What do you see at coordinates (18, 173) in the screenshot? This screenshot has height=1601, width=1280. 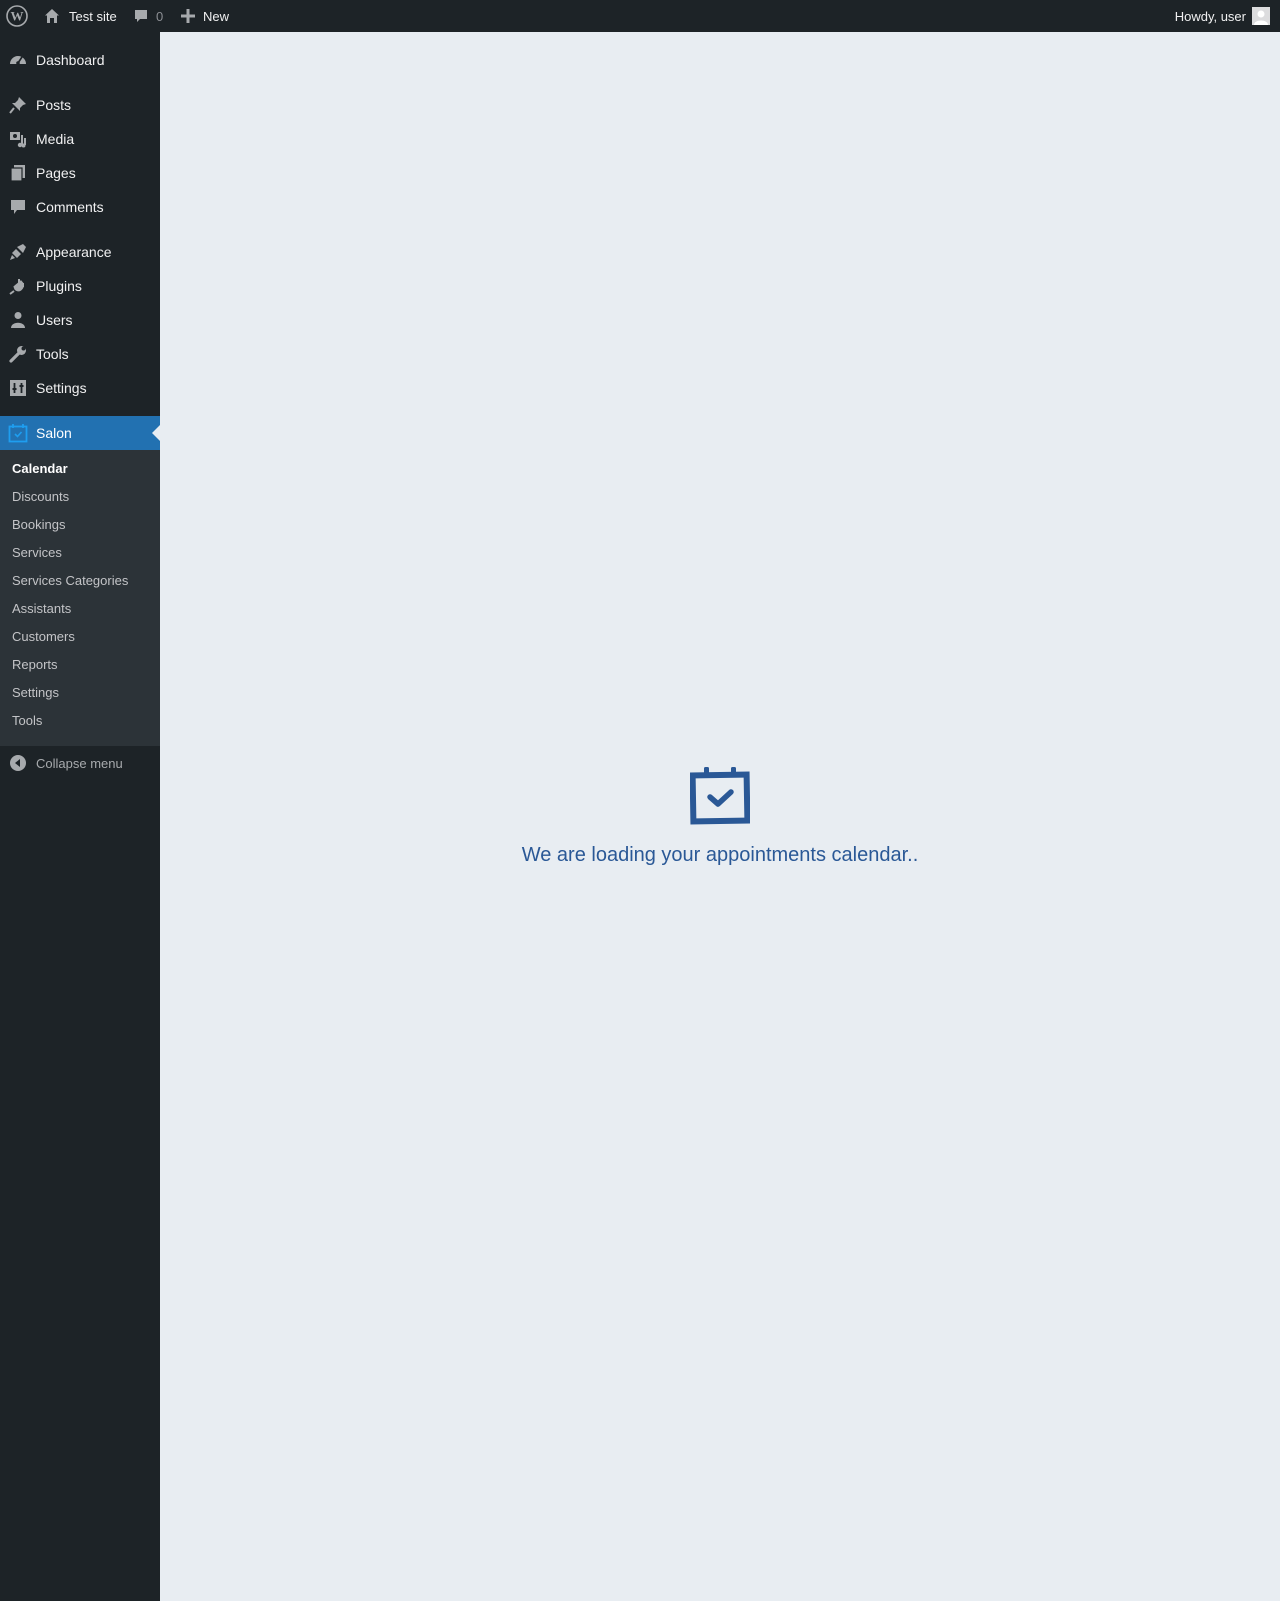 I see `pages-icon` at bounding box center [18, 173].